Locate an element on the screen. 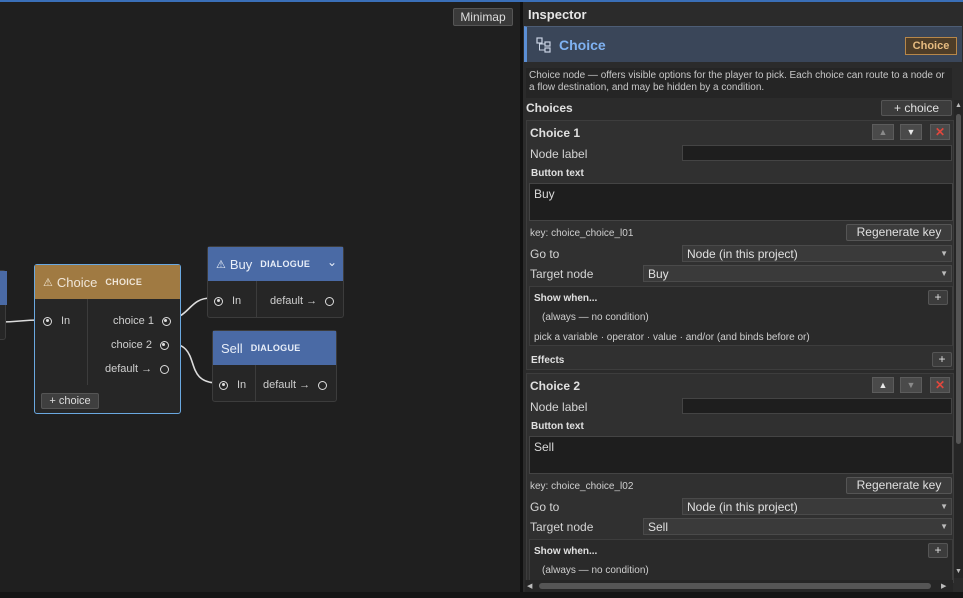  sell-in-port-dot is located at coordinates (223, 385).